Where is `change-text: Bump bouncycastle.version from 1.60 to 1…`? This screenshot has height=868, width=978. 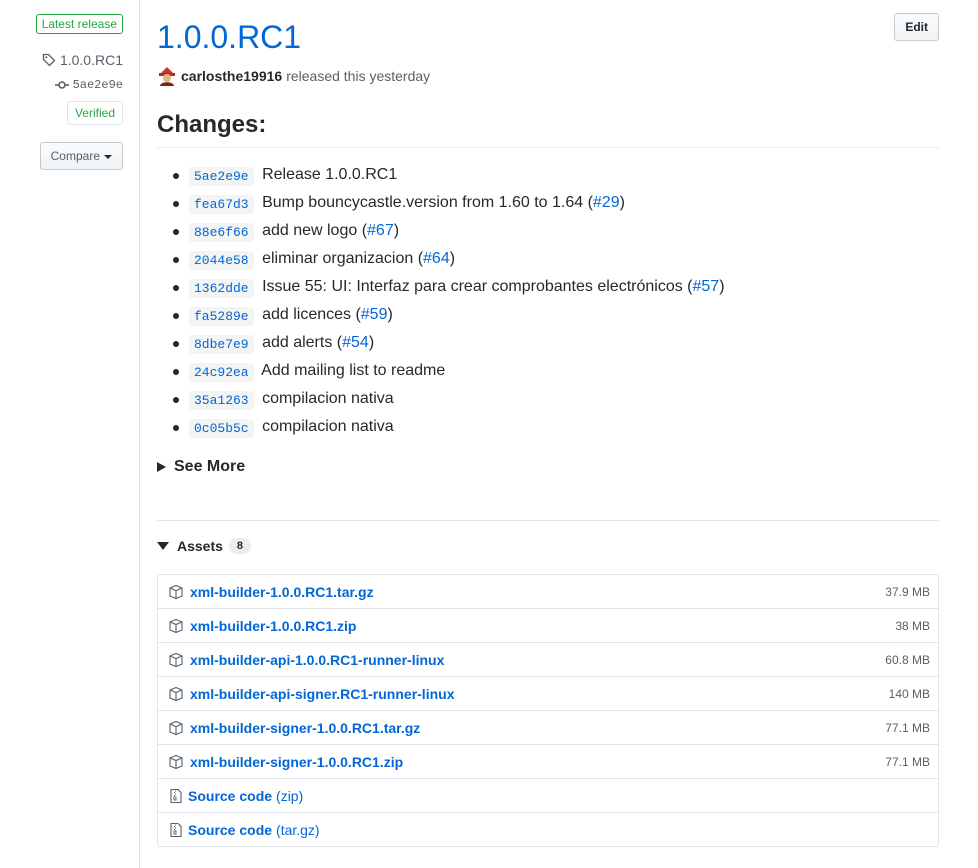 change-text: Bump bouncycastle.version from 1.60 to 1… is located at coordinates (427, 202).